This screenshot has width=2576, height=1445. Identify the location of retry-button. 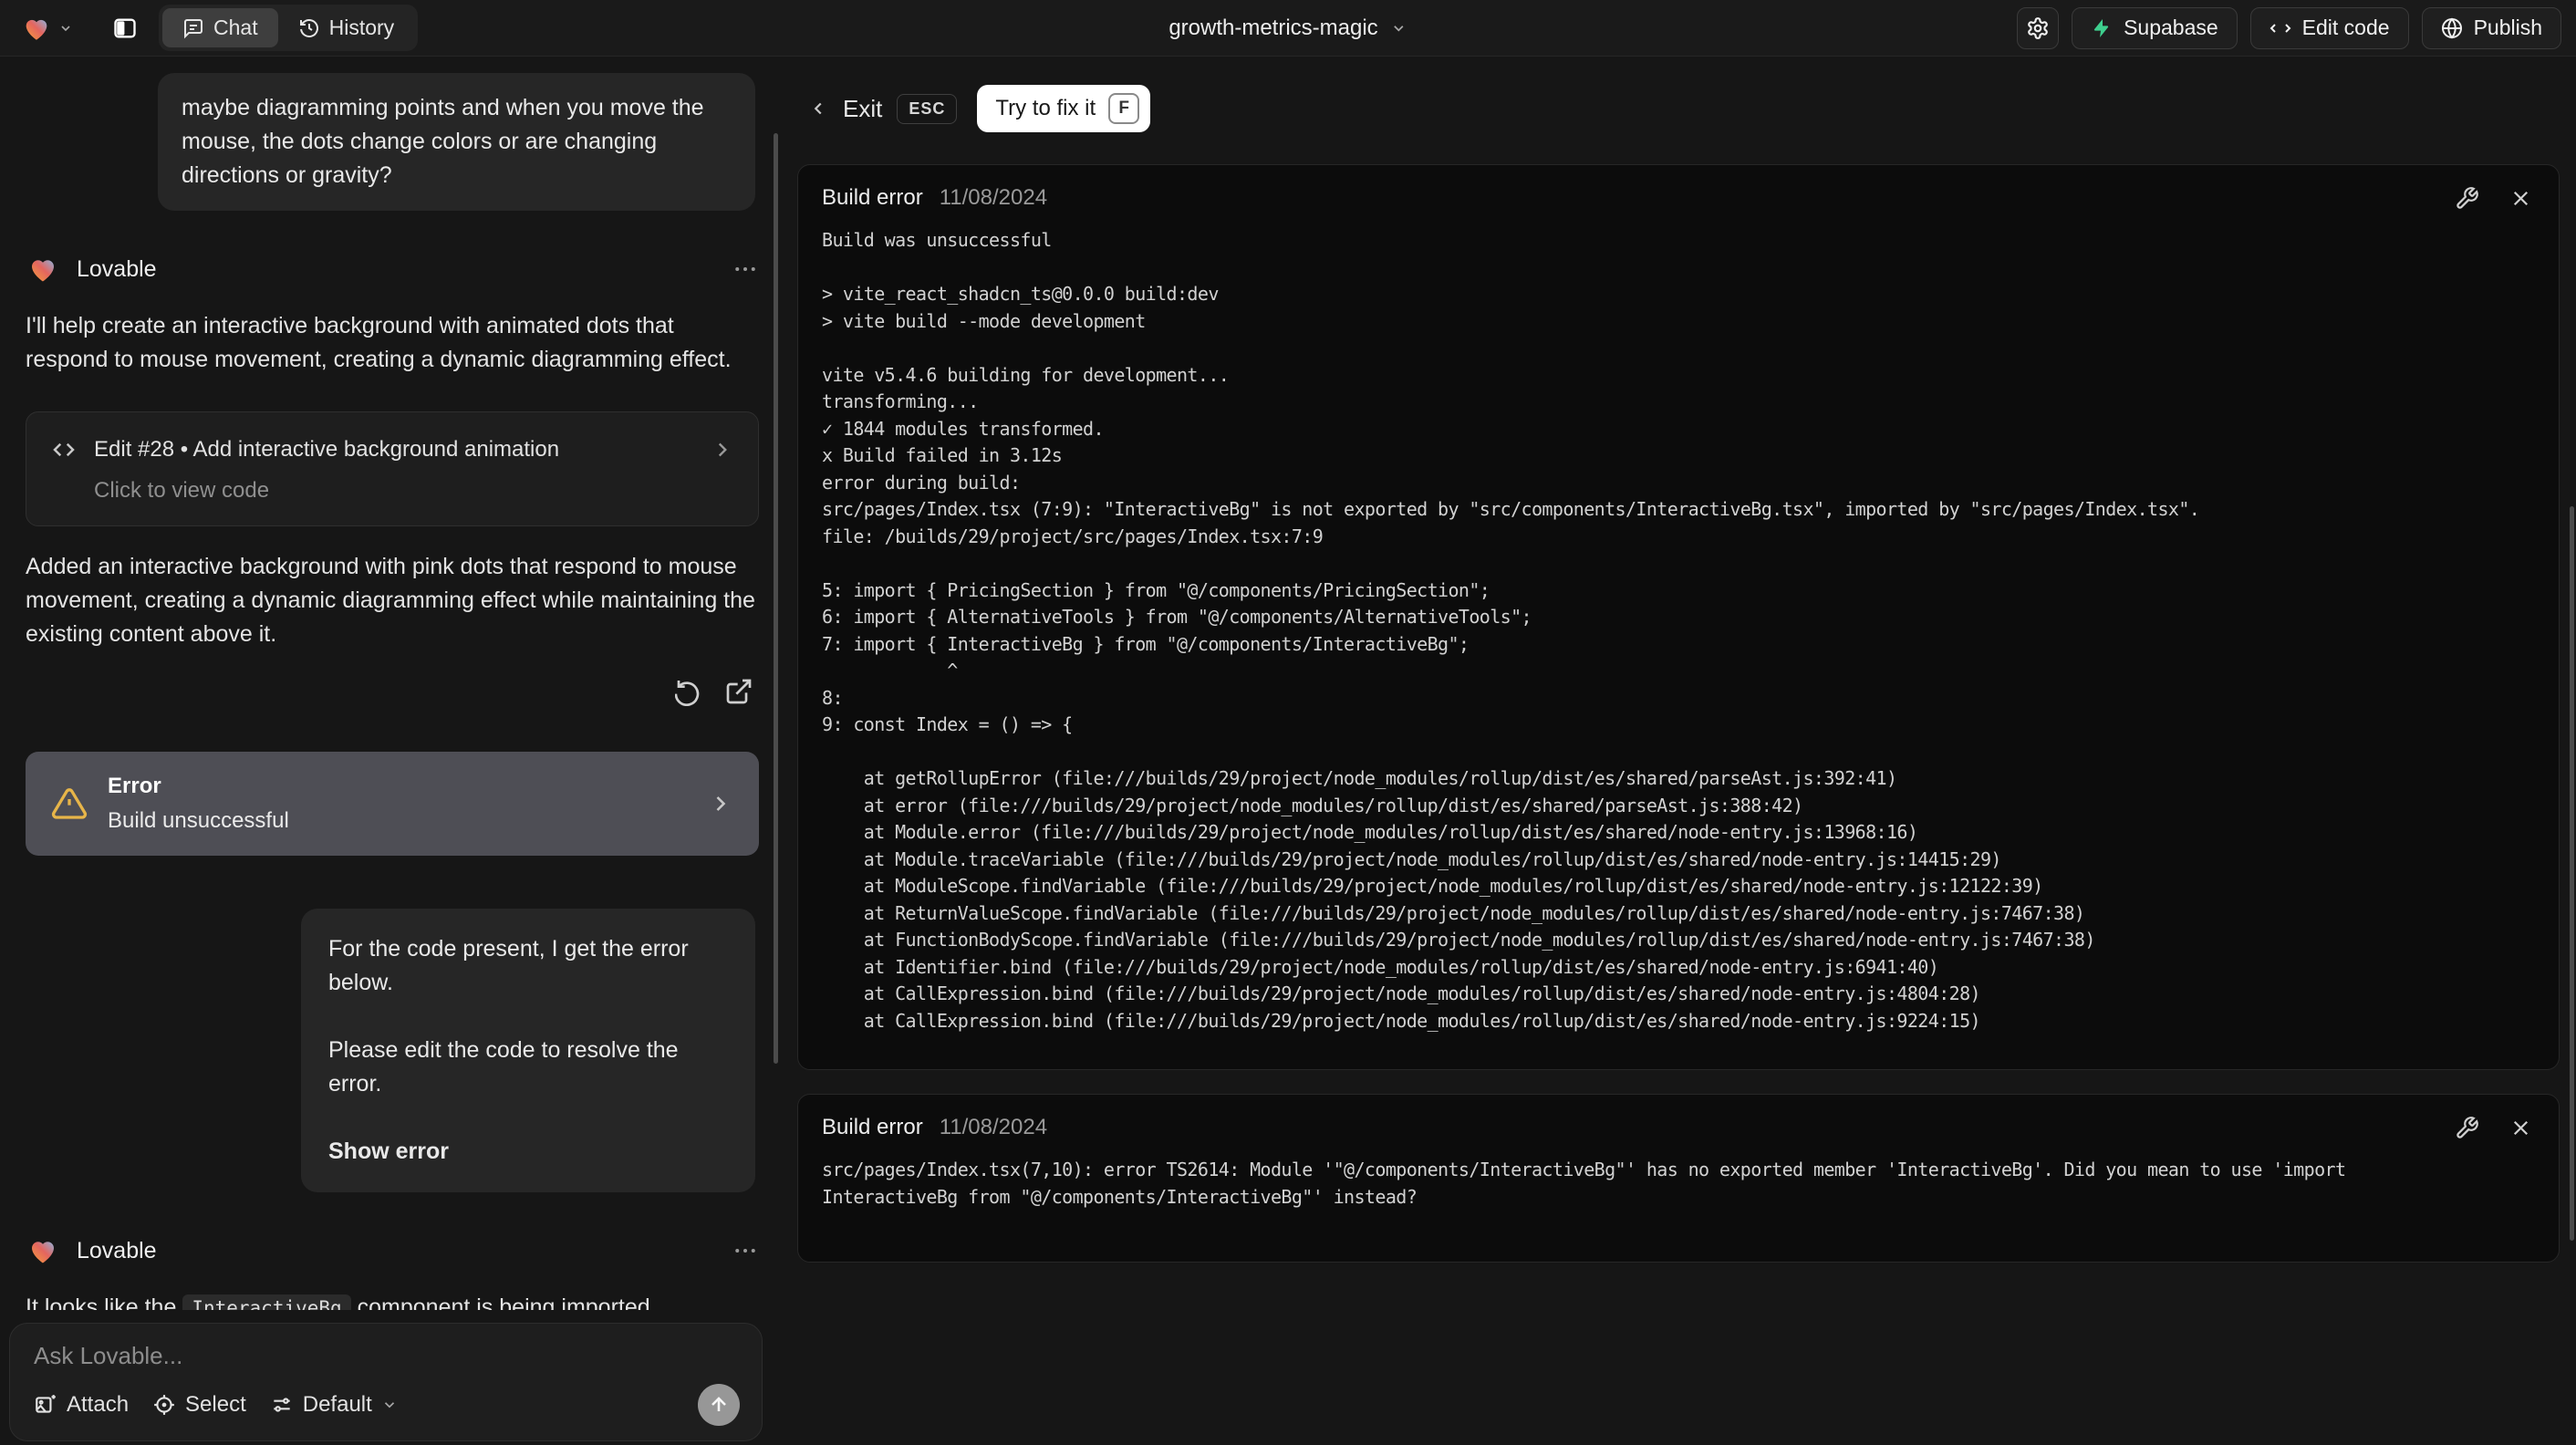
(689, 691).